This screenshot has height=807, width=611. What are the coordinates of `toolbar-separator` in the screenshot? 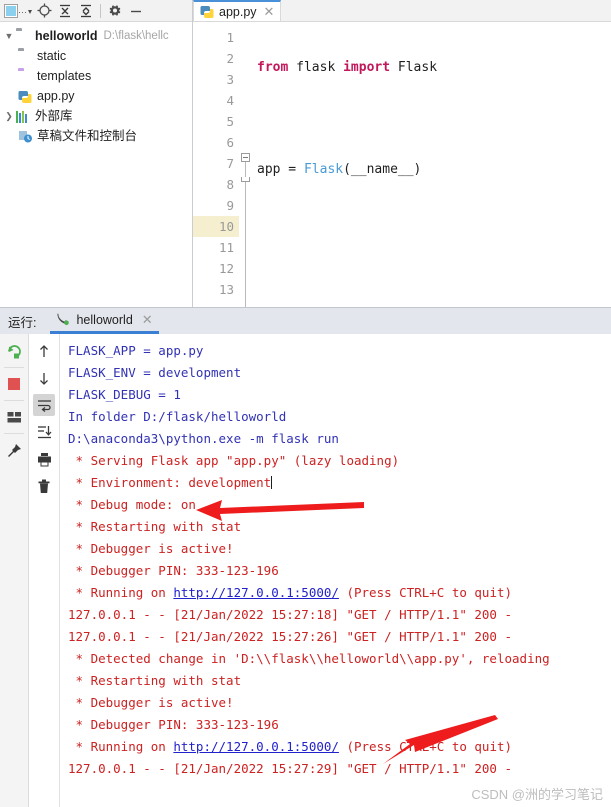 It's located at (100, 10).